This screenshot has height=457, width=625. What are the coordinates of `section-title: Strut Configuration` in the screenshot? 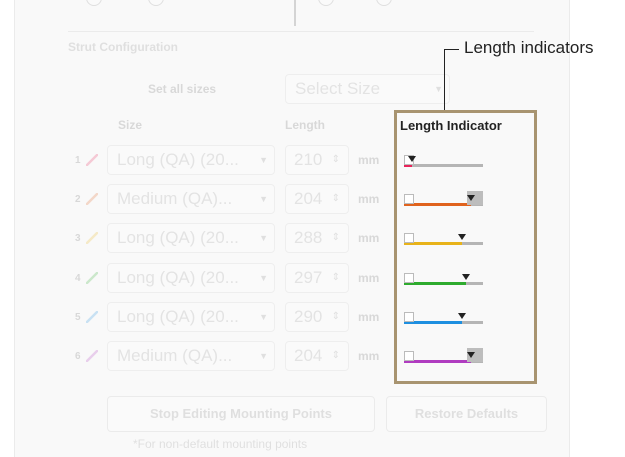 It's located at (123, 47).